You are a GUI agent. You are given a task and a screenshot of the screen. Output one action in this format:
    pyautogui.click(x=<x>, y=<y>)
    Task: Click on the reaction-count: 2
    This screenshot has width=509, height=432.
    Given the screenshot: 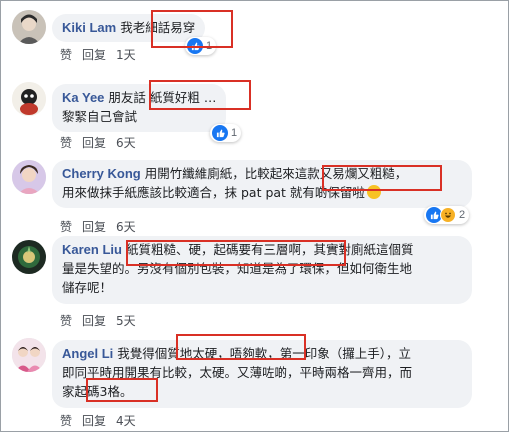 What is the action you would take?
    pyautogui.click(x=447, y=215)
    